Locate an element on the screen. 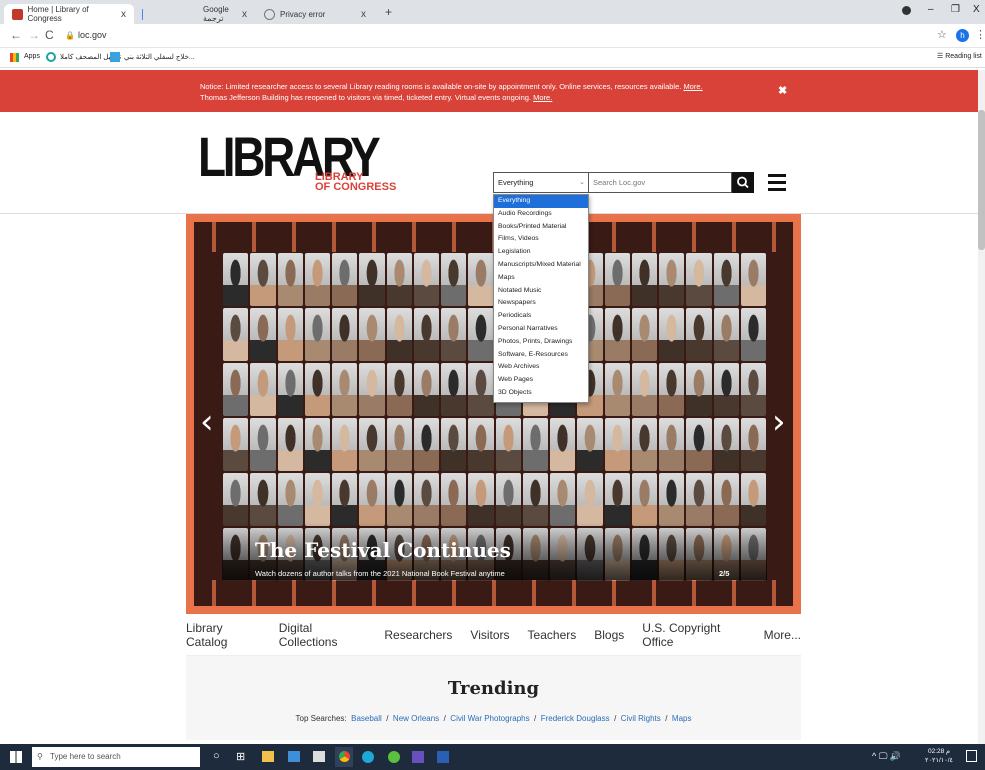 The image size is (985, 770). hamburger-menu-icon is located at coordinates (777, 182).